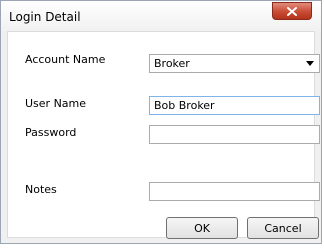  I want to click on account-name-value: Broker, so click(172, 63).